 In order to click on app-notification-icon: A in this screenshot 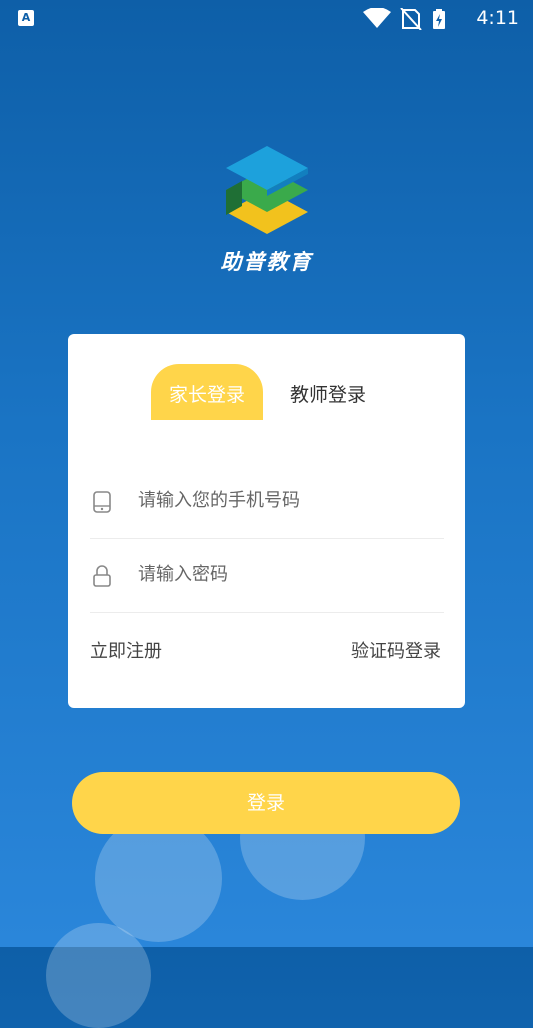, I will do `click(26, 18)`.